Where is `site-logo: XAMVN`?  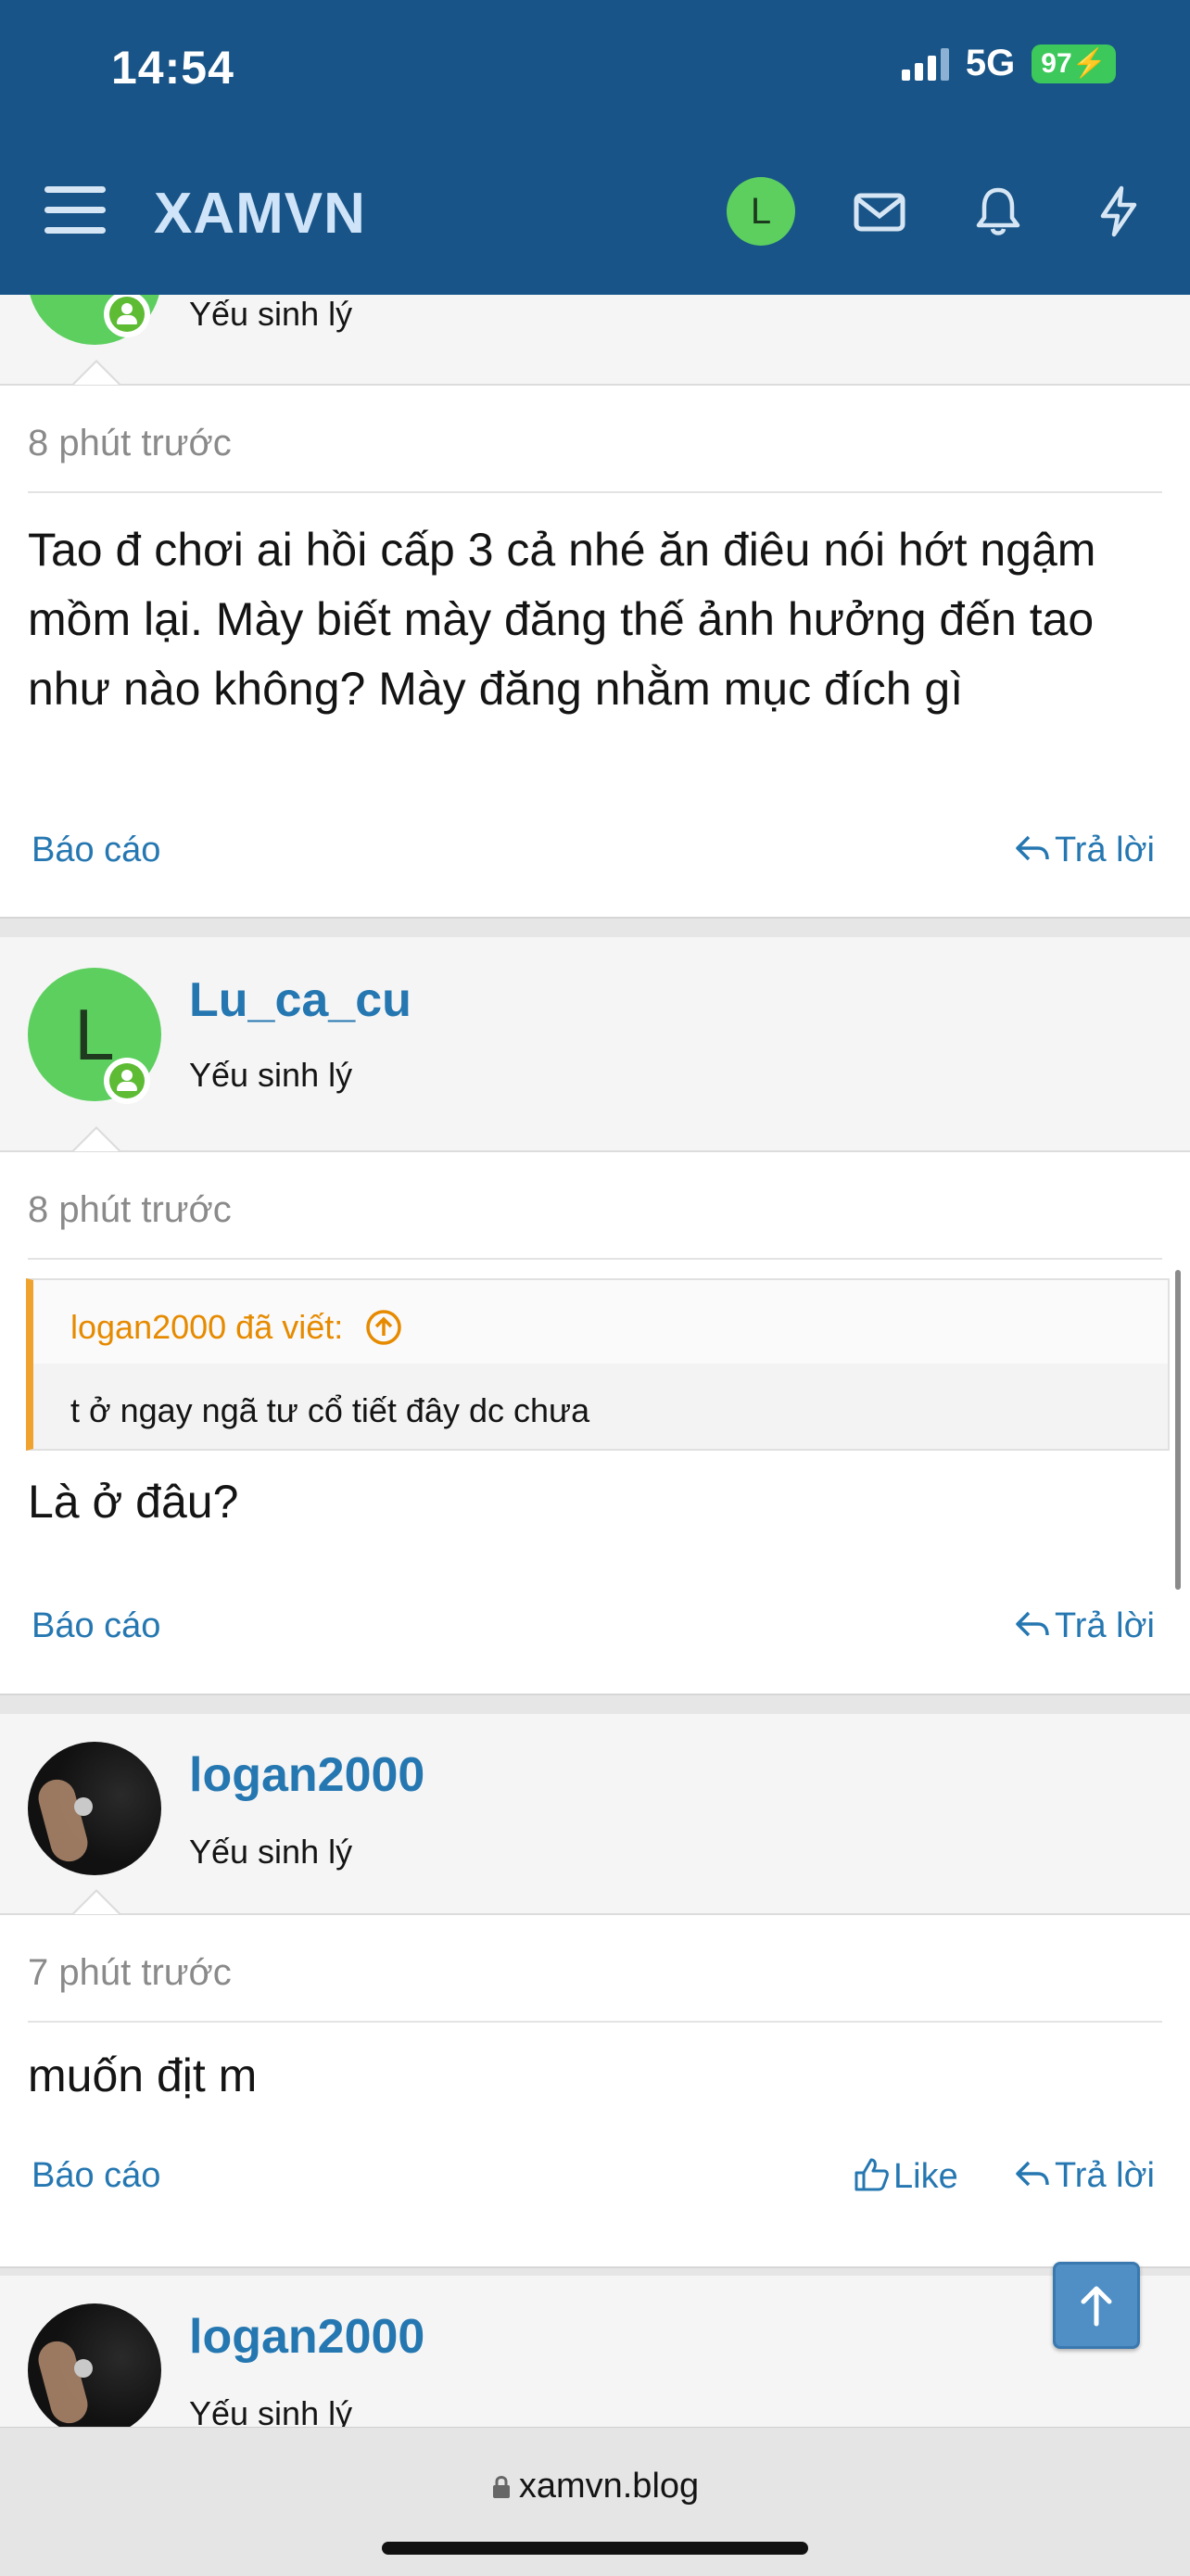 site-logo: XAMVN is located at coordinates (260, 214).